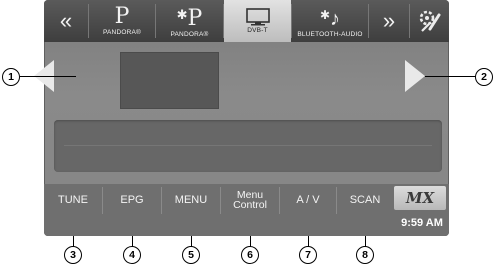  What do you see at coordinates (132, 255) in the screenshot?
I see `callout-4: 4` at bounding box center [132, 255].